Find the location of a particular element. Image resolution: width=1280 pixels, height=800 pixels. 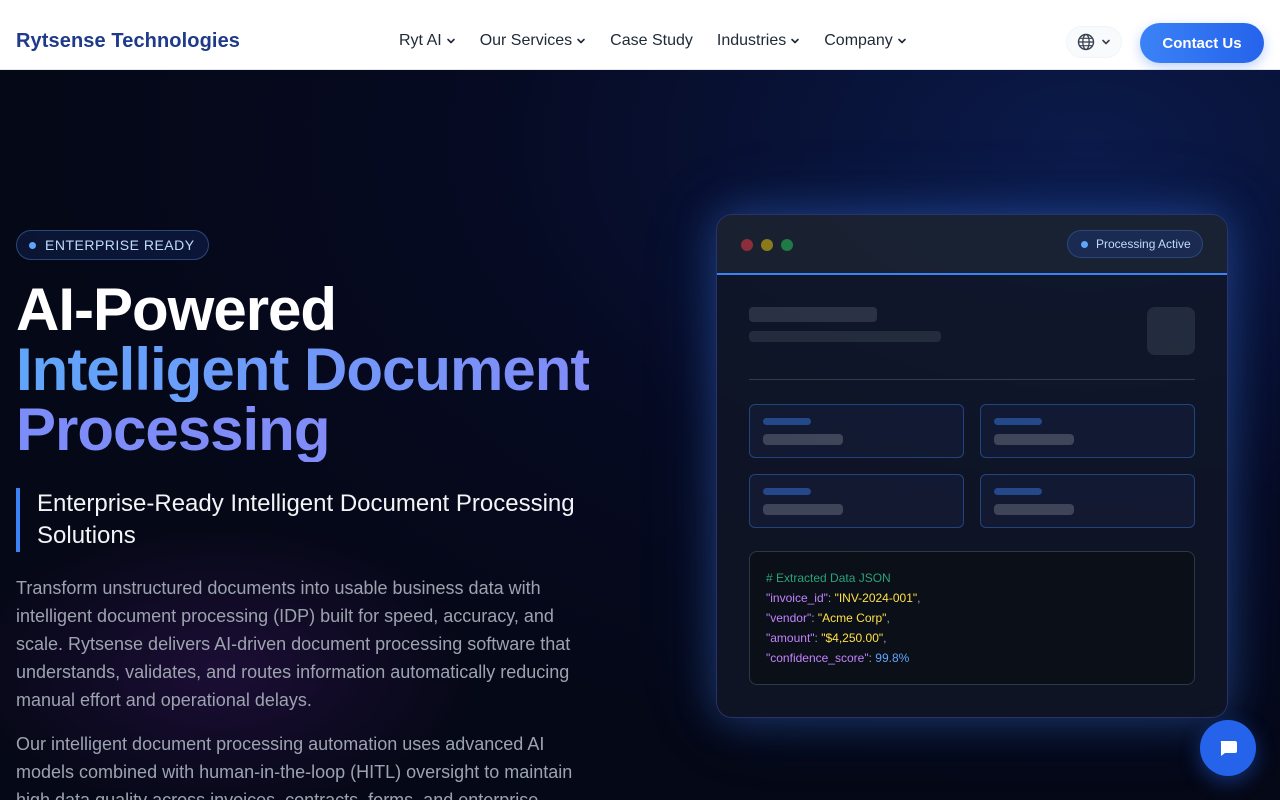

nav-item-label: Our Services is located at coordinates (526, 40).